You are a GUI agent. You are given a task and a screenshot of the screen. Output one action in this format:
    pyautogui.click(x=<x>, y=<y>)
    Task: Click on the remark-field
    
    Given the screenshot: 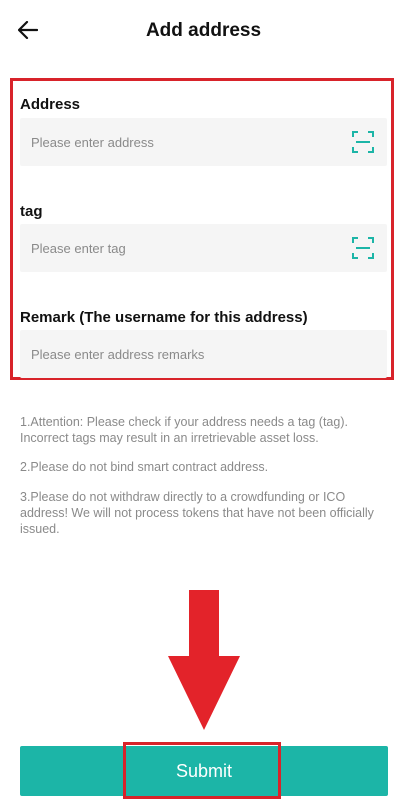 What is the action you would take?
    pyautogui.click(x=203, y=354)
    